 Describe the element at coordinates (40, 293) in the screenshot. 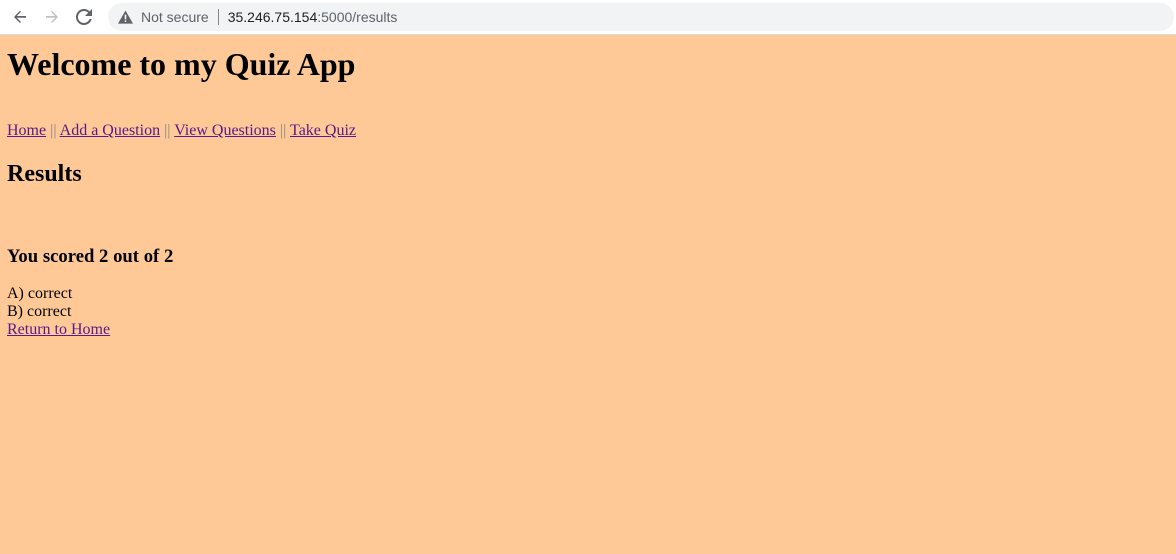

I see `result-item: A) correct` at that location.